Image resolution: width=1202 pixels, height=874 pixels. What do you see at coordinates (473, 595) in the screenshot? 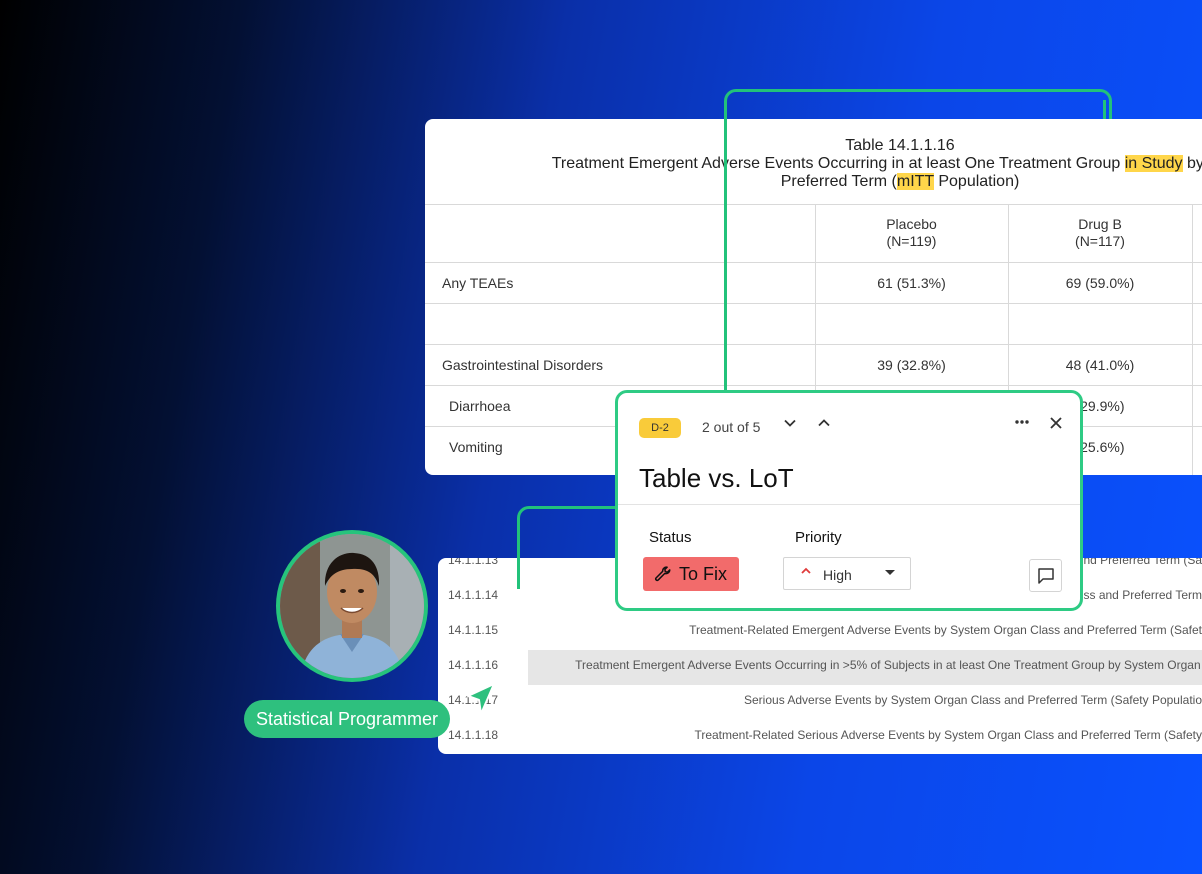
I see `list-item-id: 14.1.1.14` at bounding box center [473, 595].